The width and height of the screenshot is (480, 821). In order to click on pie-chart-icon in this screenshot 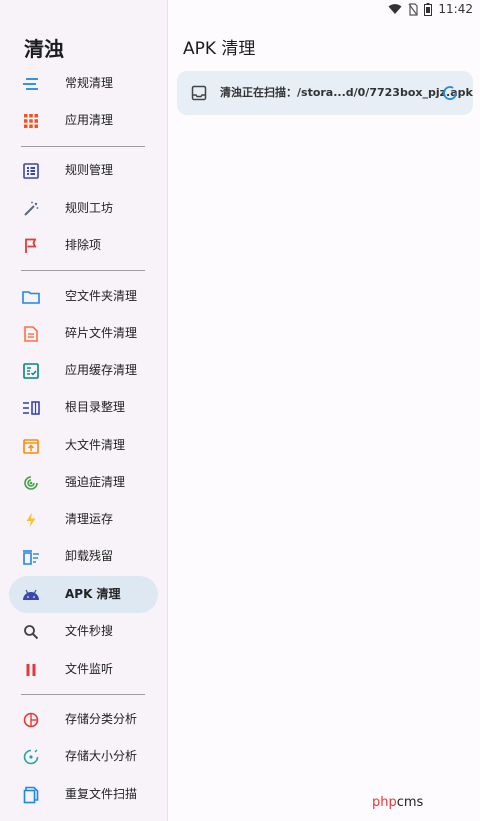, I will do `click(31, 720)`.